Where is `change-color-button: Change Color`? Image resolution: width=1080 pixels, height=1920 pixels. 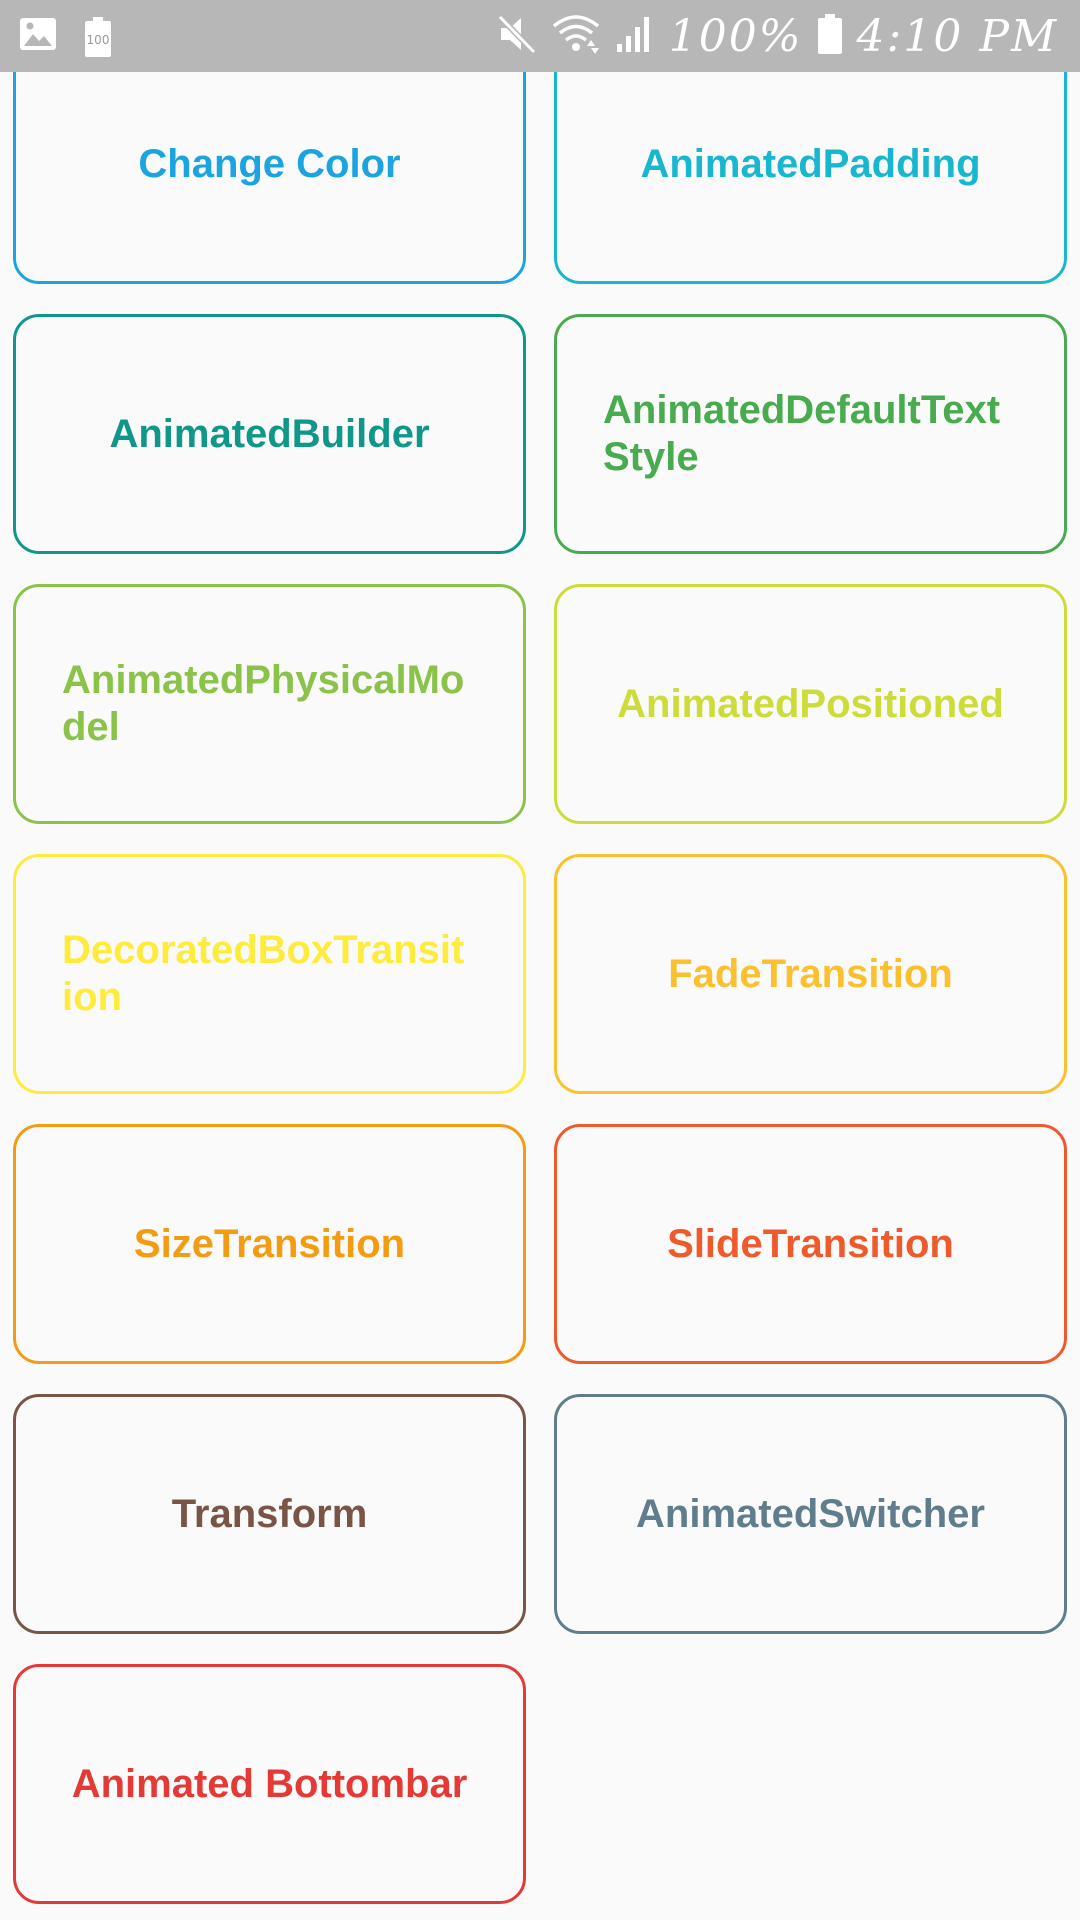
change-color-button: Change Color is located at coordinates (269, 178).